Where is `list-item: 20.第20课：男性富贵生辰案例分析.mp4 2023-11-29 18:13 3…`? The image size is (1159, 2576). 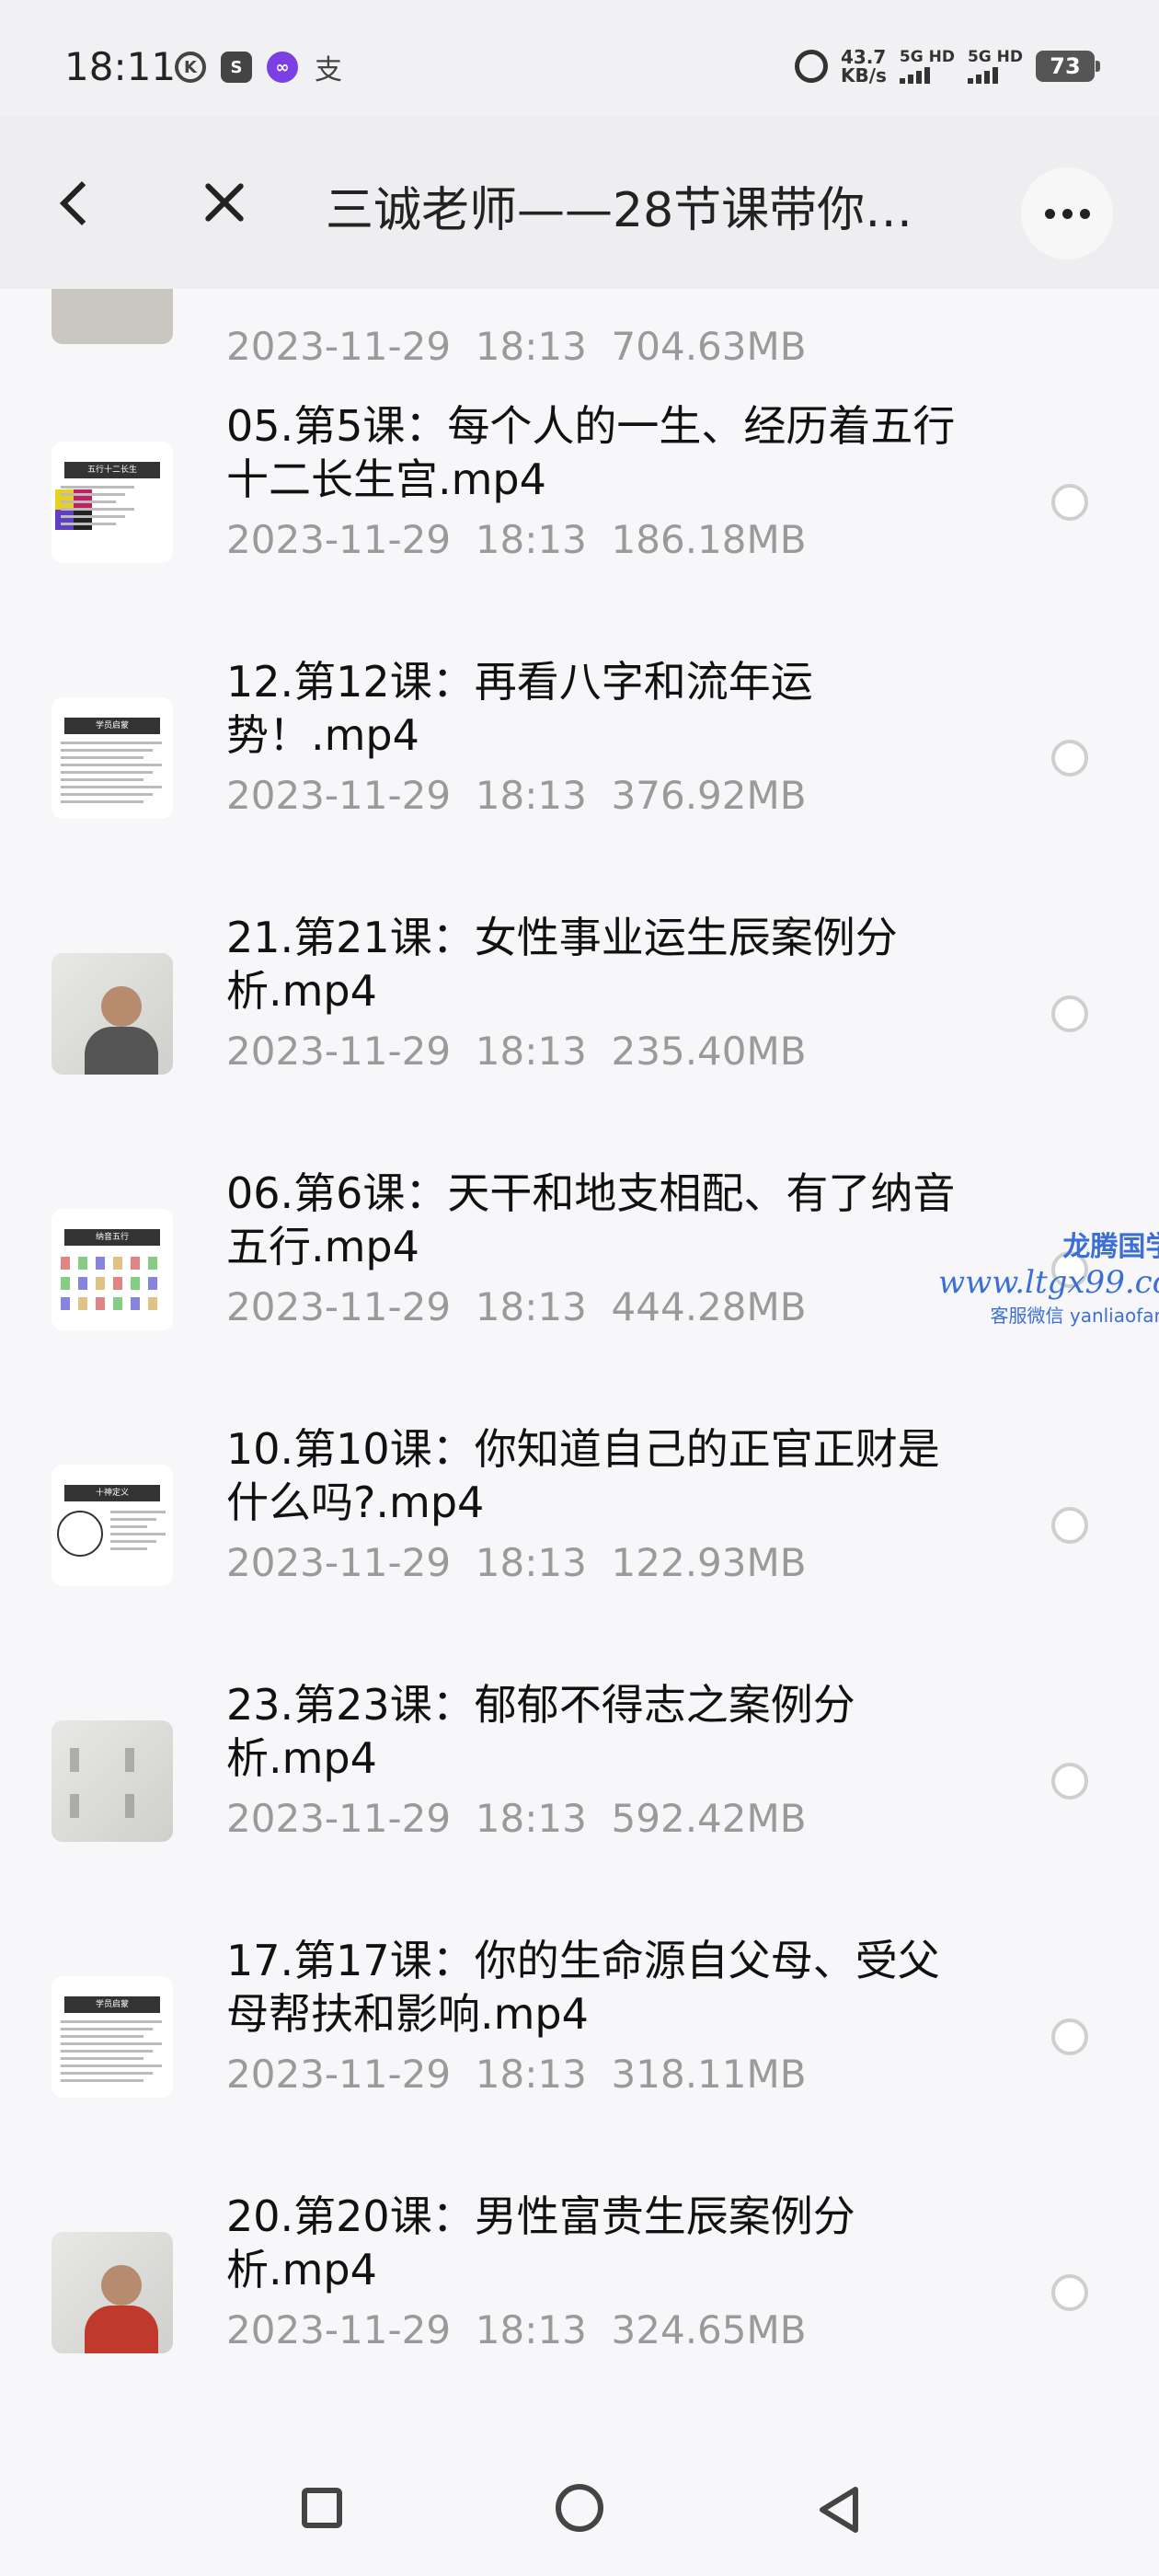
list-item: 20.第20课：男性富贵生辰案例分析.mp4 2023-11-29 18:13 3… is located at coordinates (579, 2302).